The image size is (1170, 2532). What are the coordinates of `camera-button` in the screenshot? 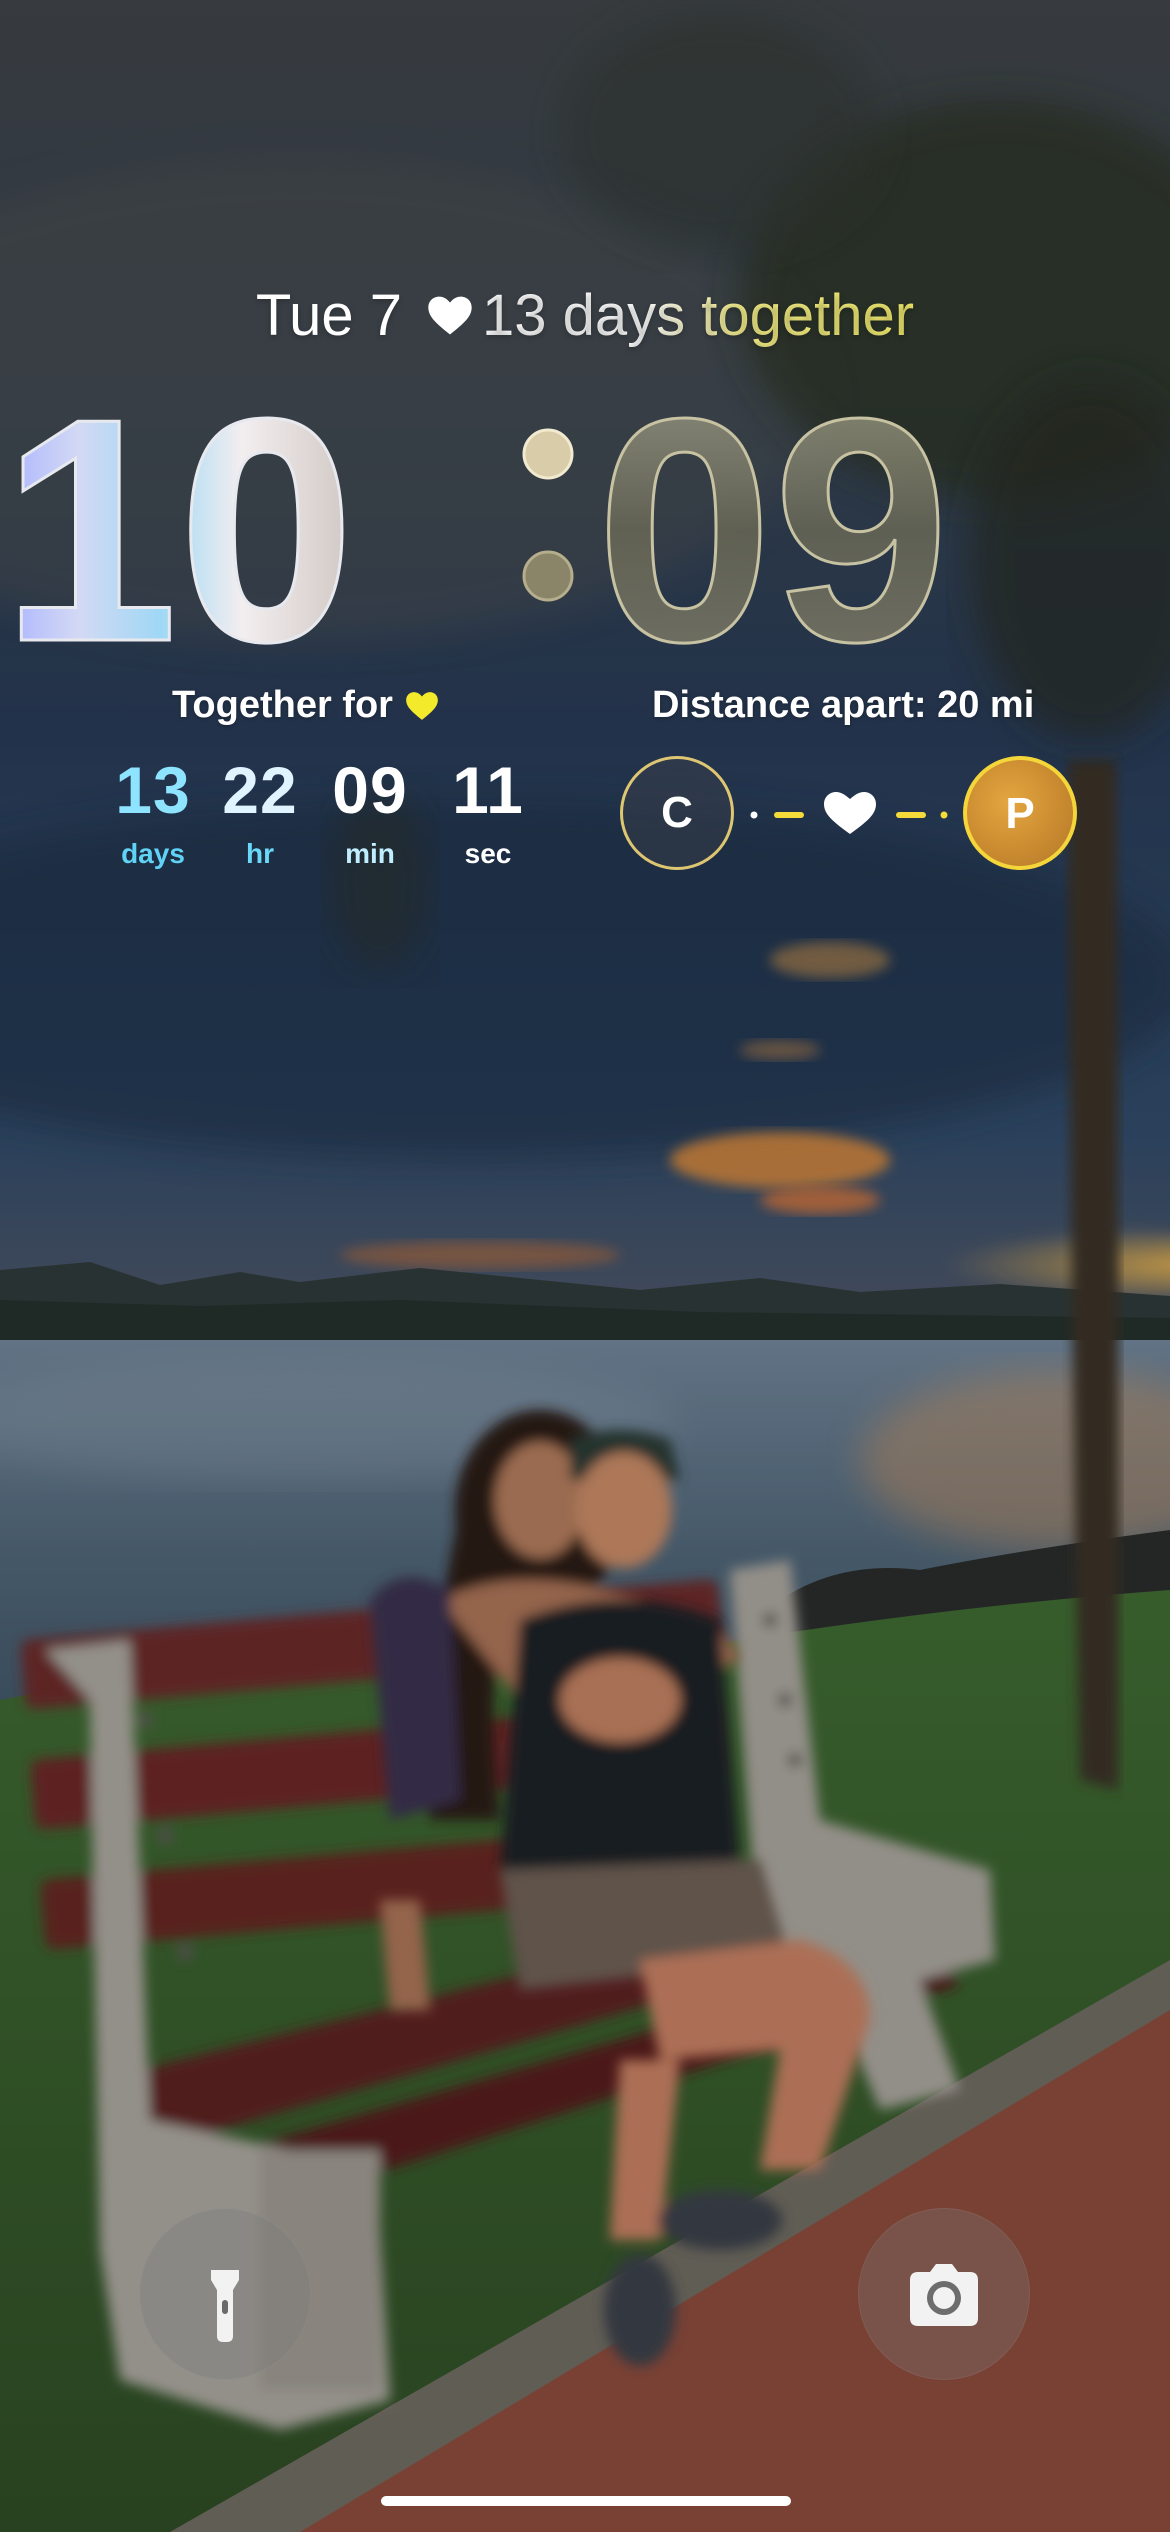 It's located at (944, 2294).